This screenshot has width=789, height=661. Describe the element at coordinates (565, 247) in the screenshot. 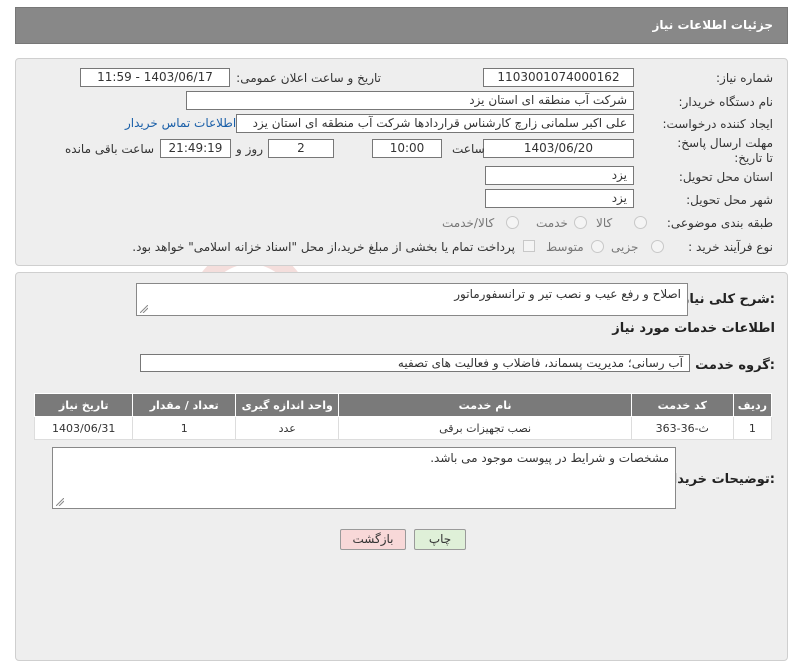

I see `purchase-medium-label: متوسط` at that location.